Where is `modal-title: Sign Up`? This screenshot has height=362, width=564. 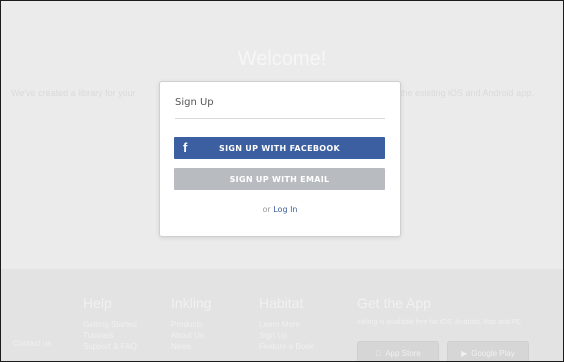
modal-title: Sign Up is located at coordinates (194, 102).